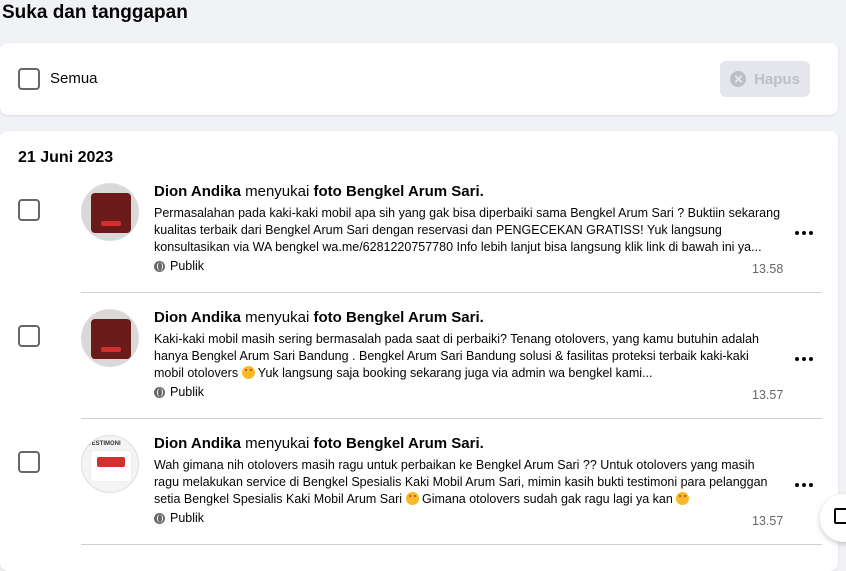 The image size is (846, 571). Describe the element at coordinates (840, 516) in the screenshot. I see `compose-icon` at that location.